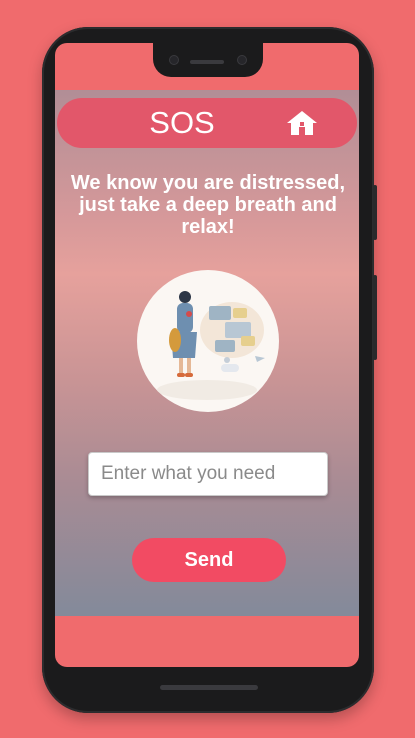 Image resolution: width=415 pixels, height=738 pixels. I want to click on phone-volume-button, so click(375, 317).